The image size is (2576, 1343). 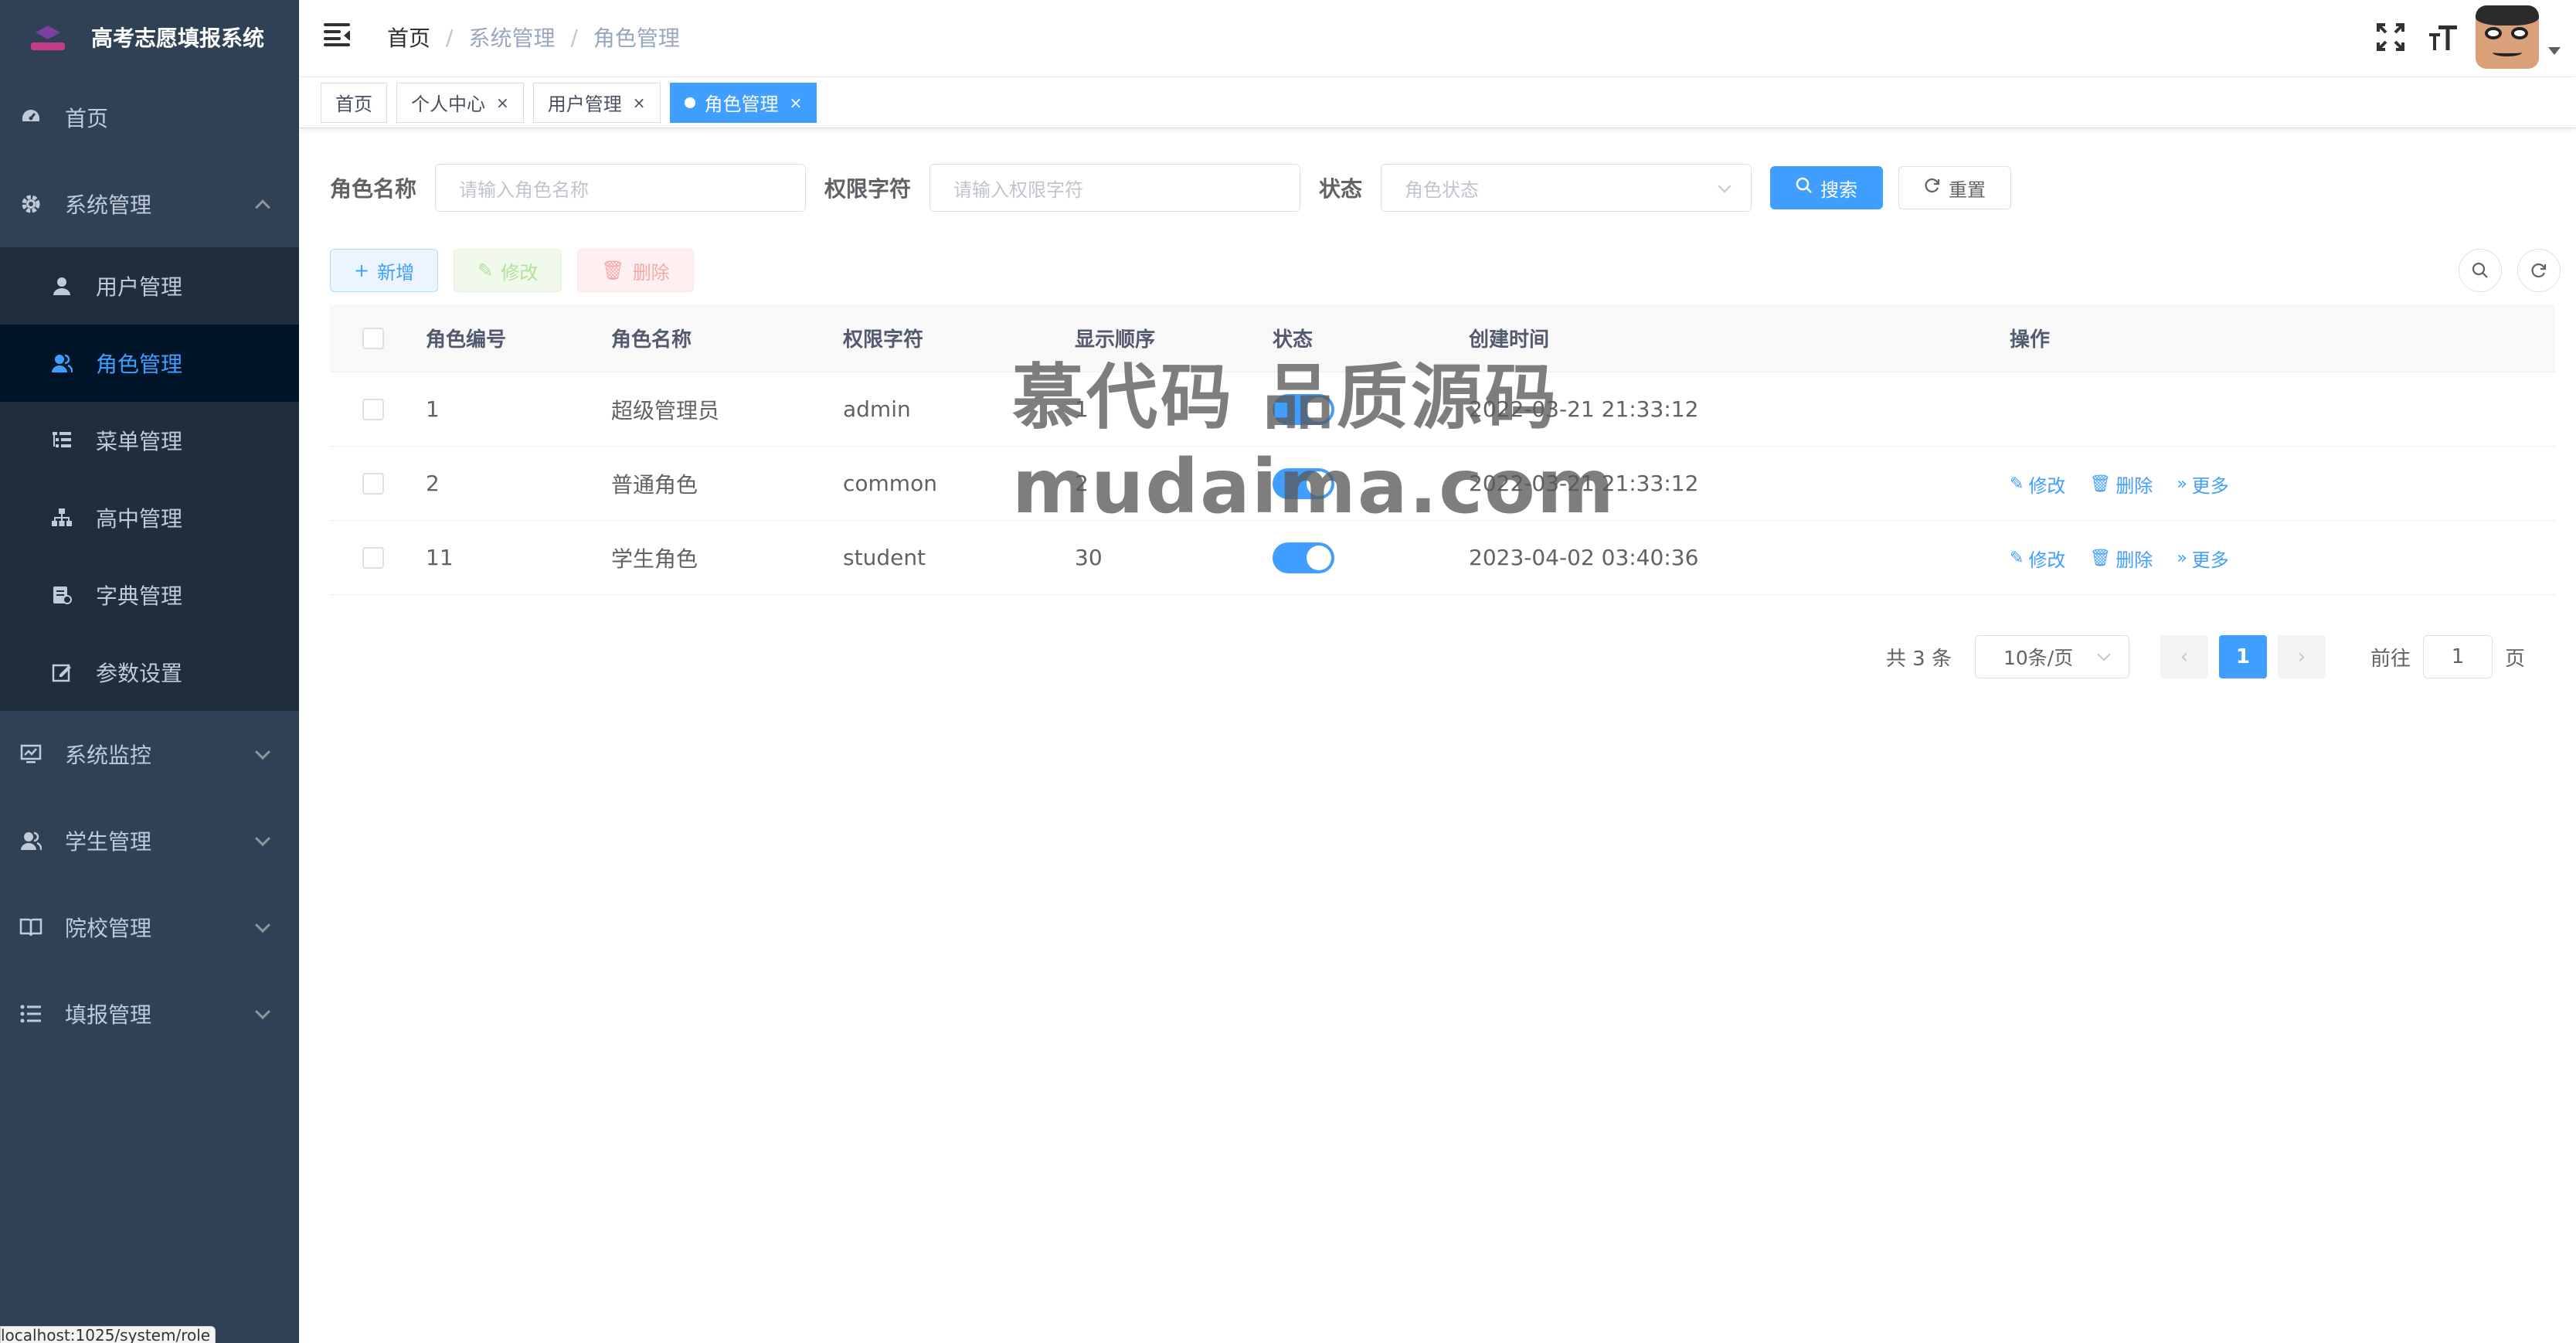 I want to click on cell-sort: 1, so click(x=1082, y=409).